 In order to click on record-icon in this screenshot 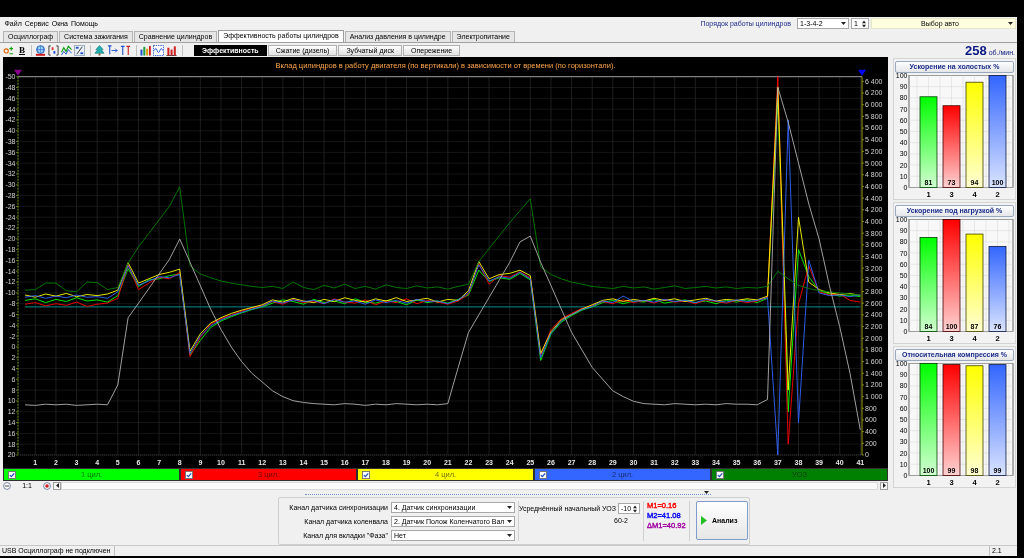, I will do `click(47, 485)`.